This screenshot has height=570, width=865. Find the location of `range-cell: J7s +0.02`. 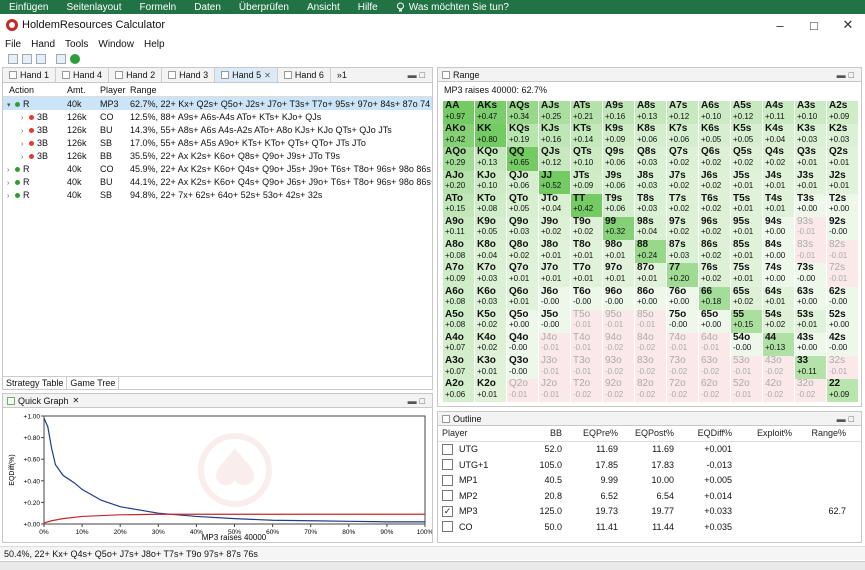

range-cell: J7s +0.02 is located at coordinates (682, 182).